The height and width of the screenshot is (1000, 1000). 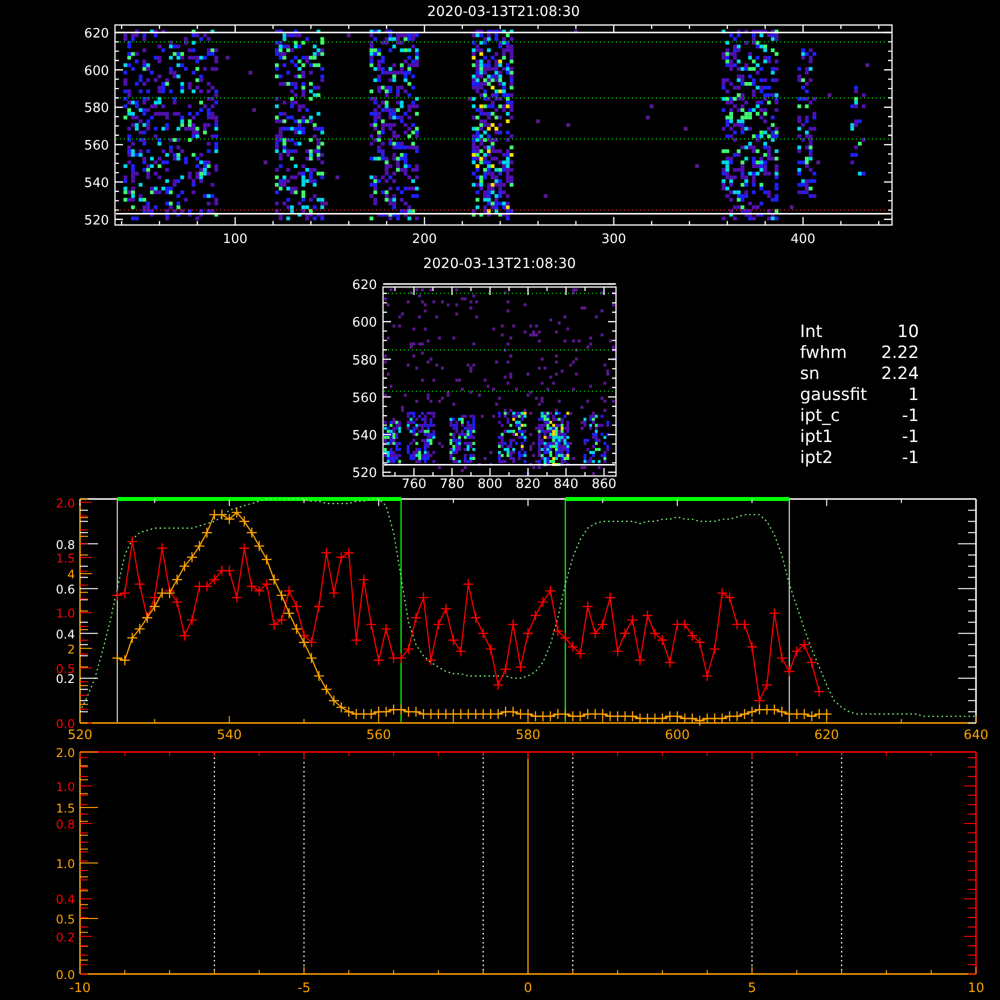 I want to click on axis-tick-label: 0, so click(x=528, y=988).